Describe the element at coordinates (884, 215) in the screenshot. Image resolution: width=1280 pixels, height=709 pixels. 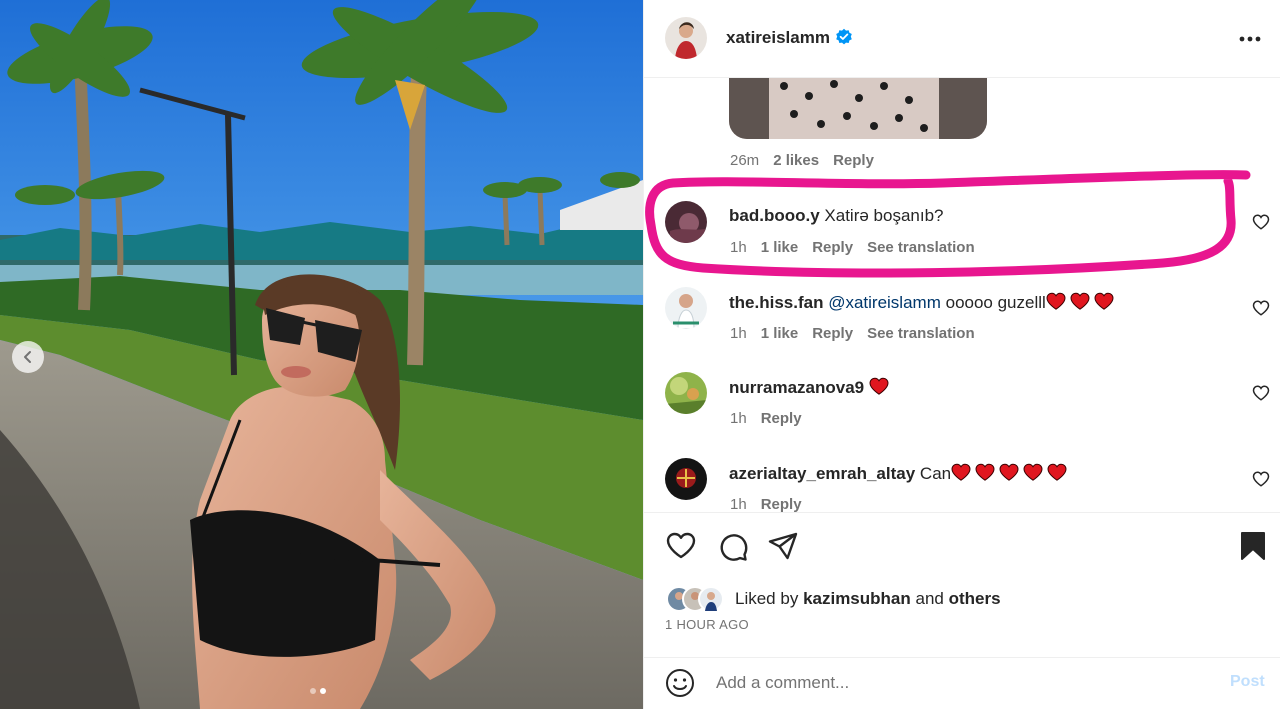
I see `comment-text: Xatirə boşanıb?` at that location.